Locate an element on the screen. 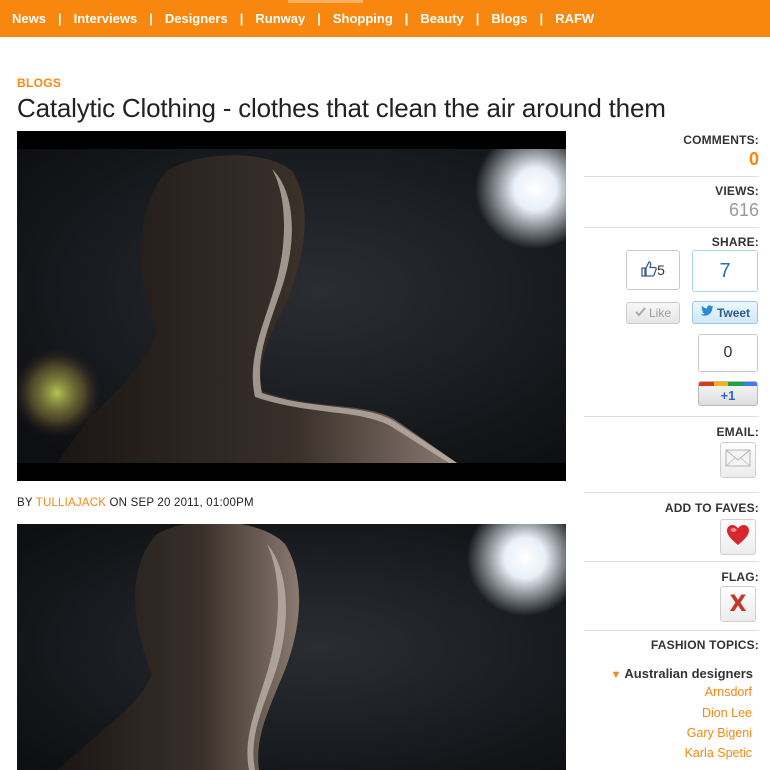 Image resolution: width=770 pixels, height=770 pixels. envelope-icon is located at coordinates (738, 460).